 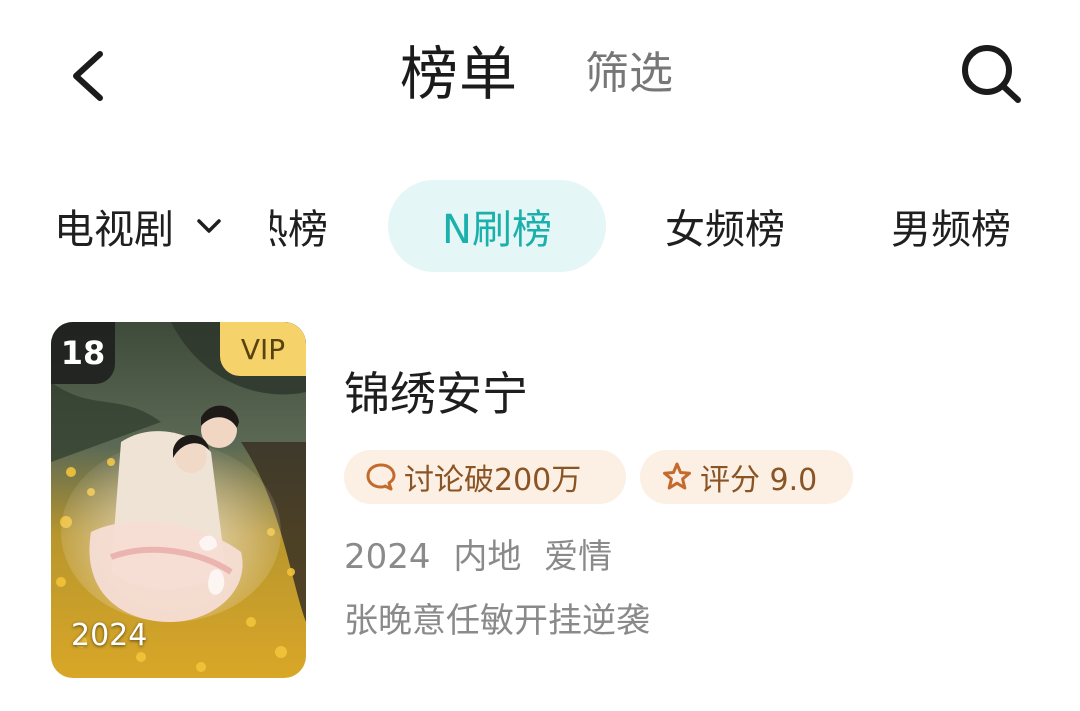 I want to click on tab-label: 热榜, so click(x=299, y=230).